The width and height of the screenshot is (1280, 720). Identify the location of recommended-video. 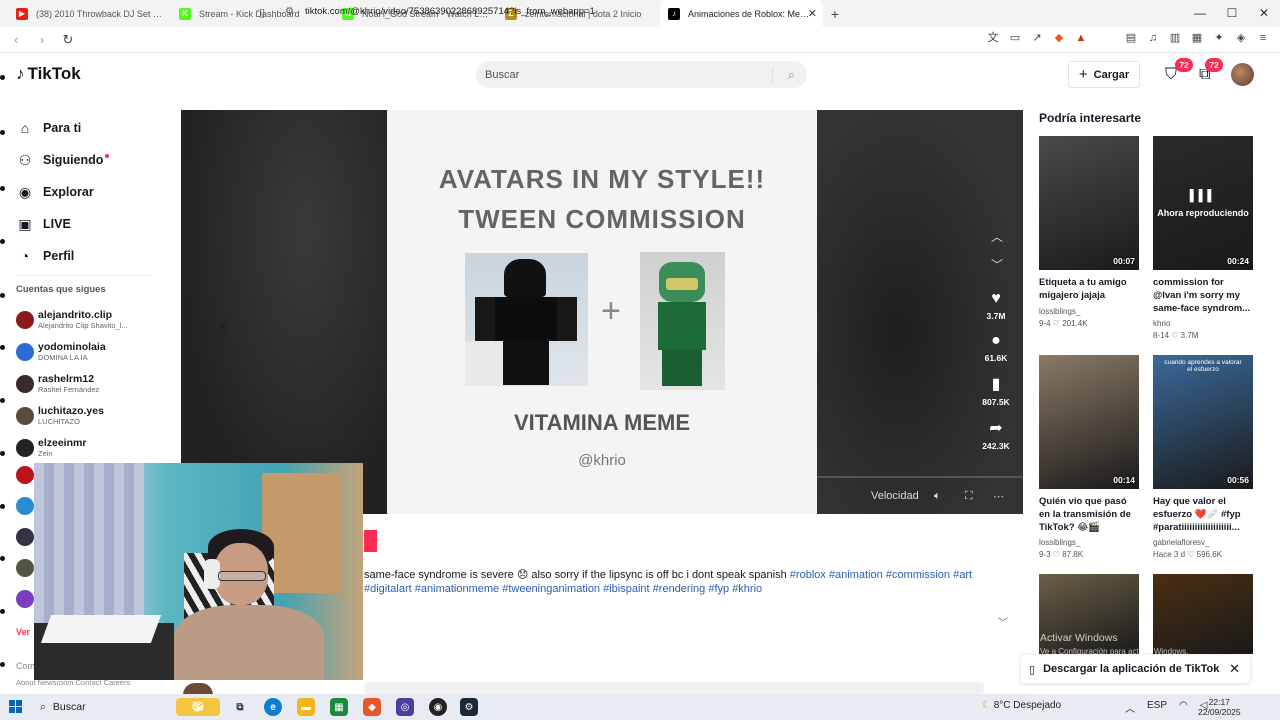
(1203, 614).